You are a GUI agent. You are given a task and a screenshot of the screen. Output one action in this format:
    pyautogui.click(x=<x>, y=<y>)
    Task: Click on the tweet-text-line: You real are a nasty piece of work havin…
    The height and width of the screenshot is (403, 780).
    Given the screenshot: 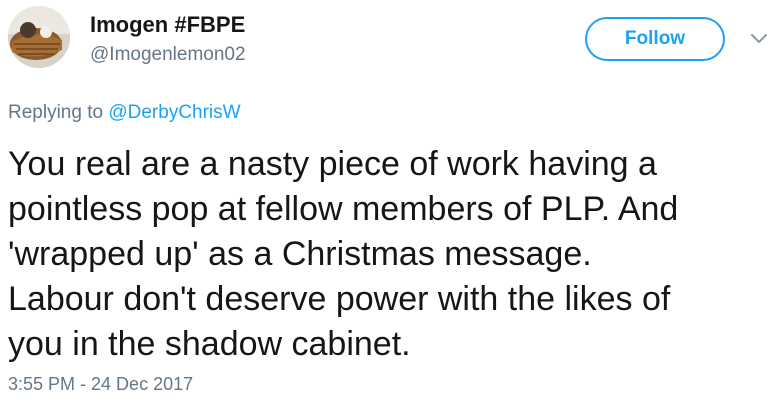 What is the action you would take?
    pyautogui.click(x=332, y=164)
    